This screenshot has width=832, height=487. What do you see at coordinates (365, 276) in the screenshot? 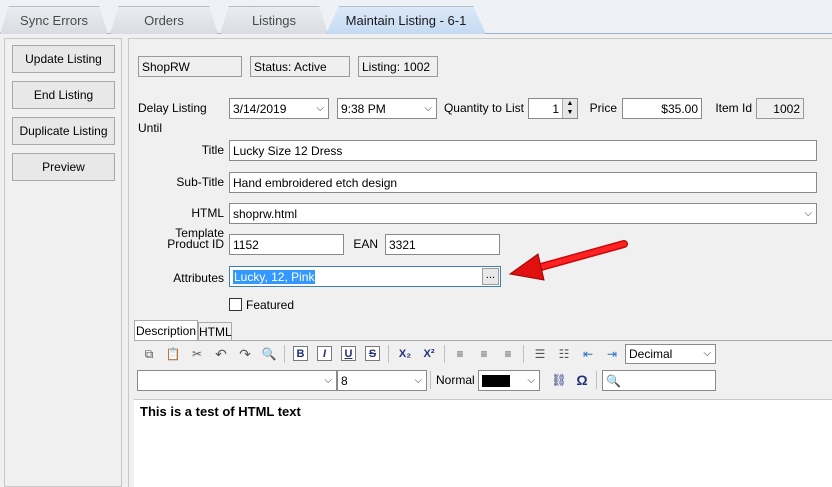
I see `attributes-input: Lucky, 12, Pink` at bounding box center [365, 276].